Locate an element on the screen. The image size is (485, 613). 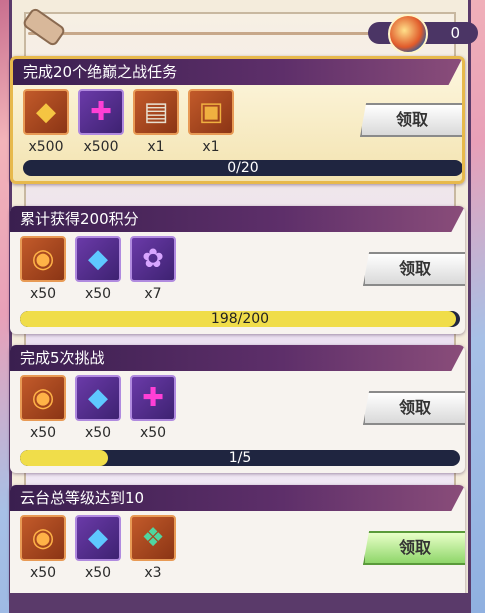
task-title: 累计获得200积分 is located at coordinates (237, 219).